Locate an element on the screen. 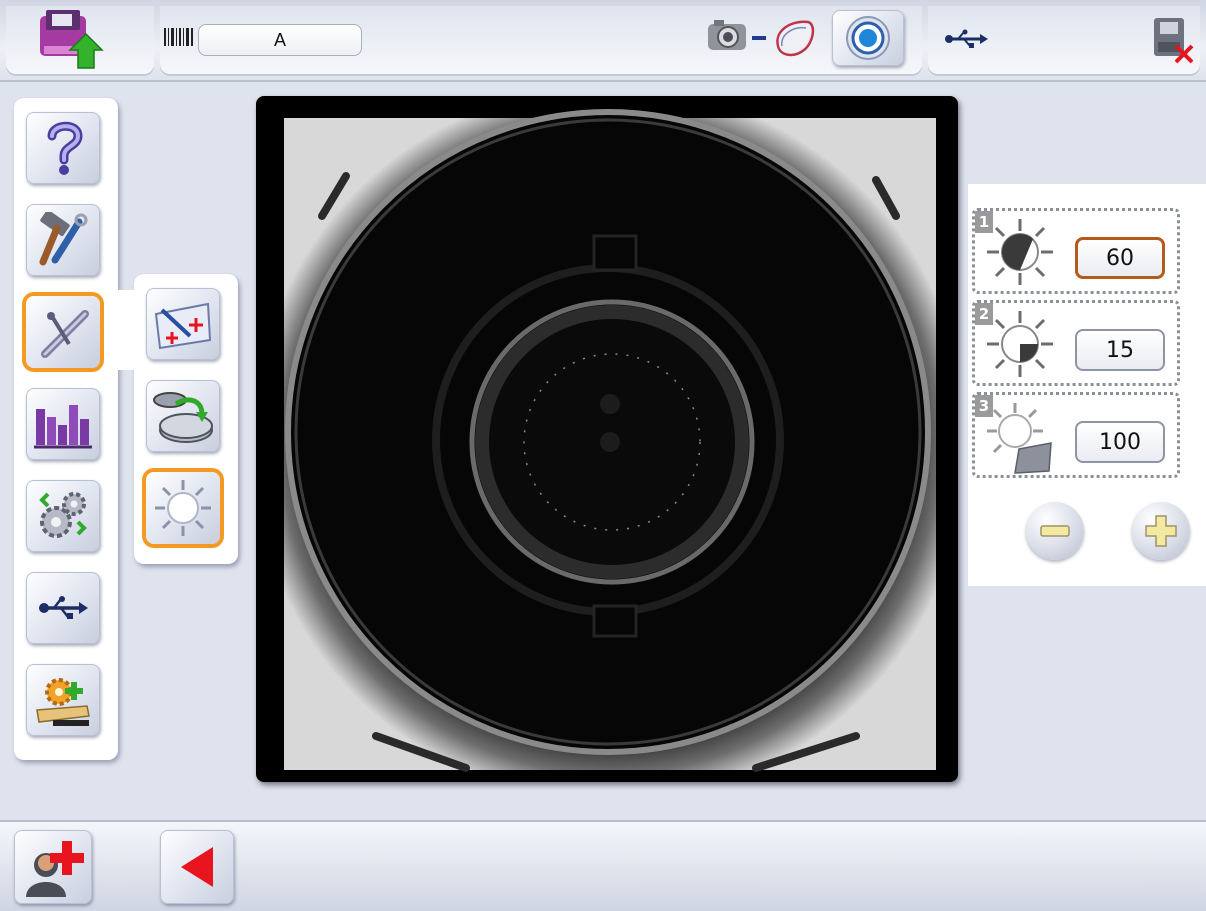 This screenshot has width=1206, height=911. add-settings-button is located at coordinates (63, 700).